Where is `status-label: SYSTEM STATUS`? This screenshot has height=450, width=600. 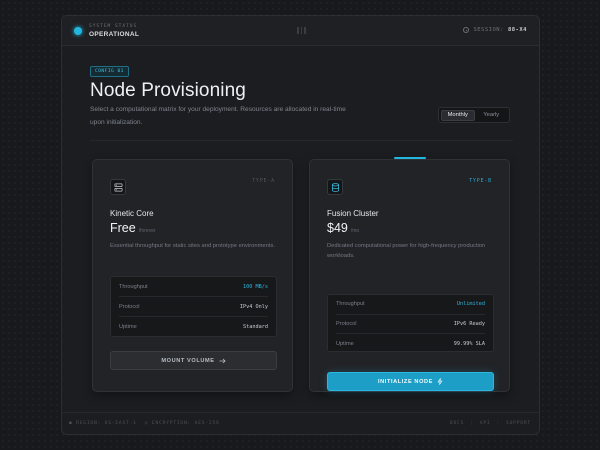 status-label: SYSTEM STATUS is located at coordinates (113, 26).